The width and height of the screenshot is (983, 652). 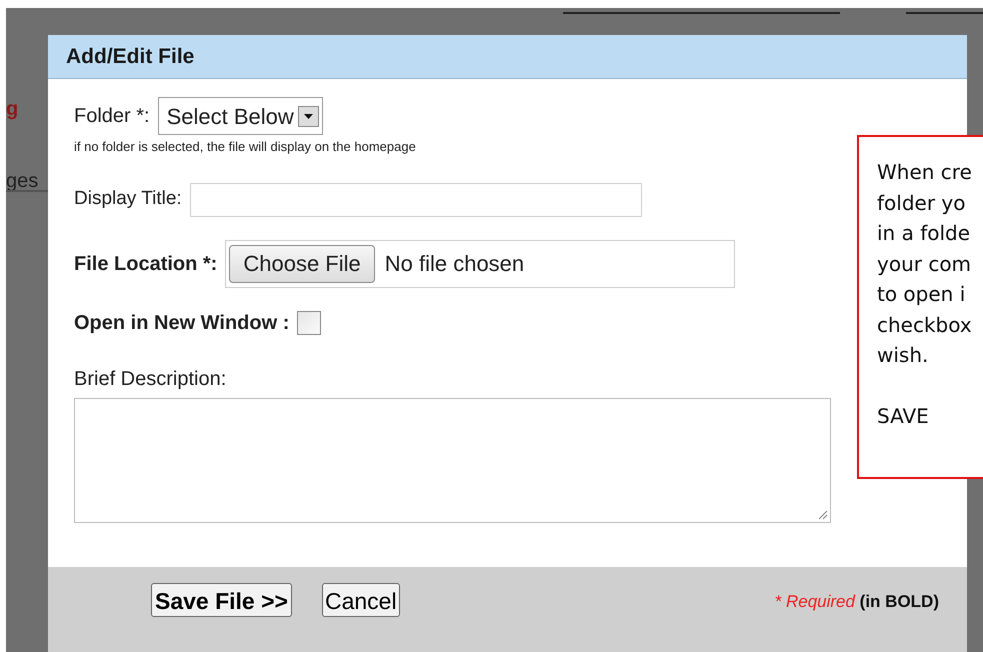 What do you see at coordinates (309, 322) in the screenshot?
I see `checkbox` at bounding box center [309, 322].